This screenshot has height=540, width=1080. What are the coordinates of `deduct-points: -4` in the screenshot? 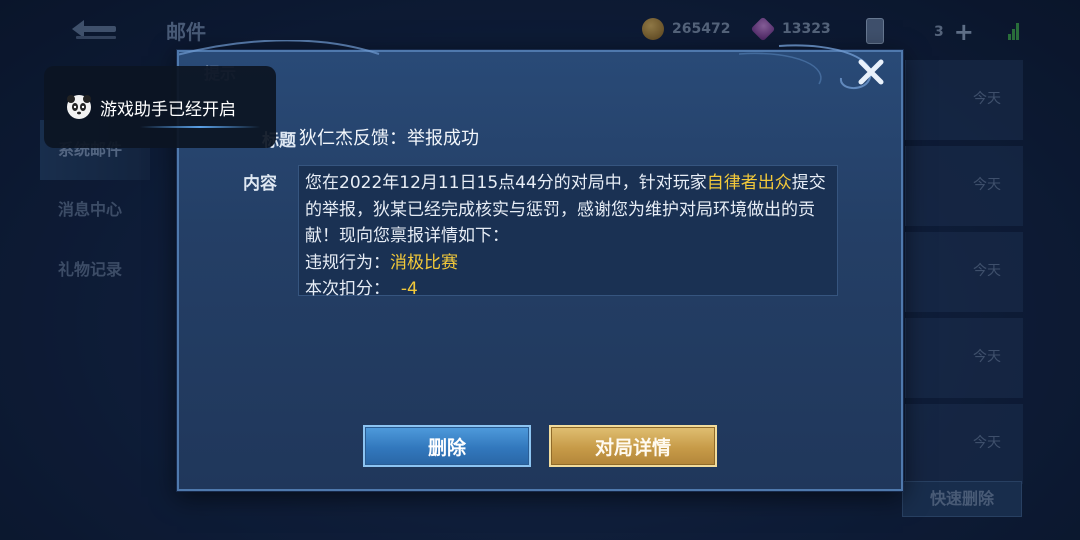 It's located at (409, 289).